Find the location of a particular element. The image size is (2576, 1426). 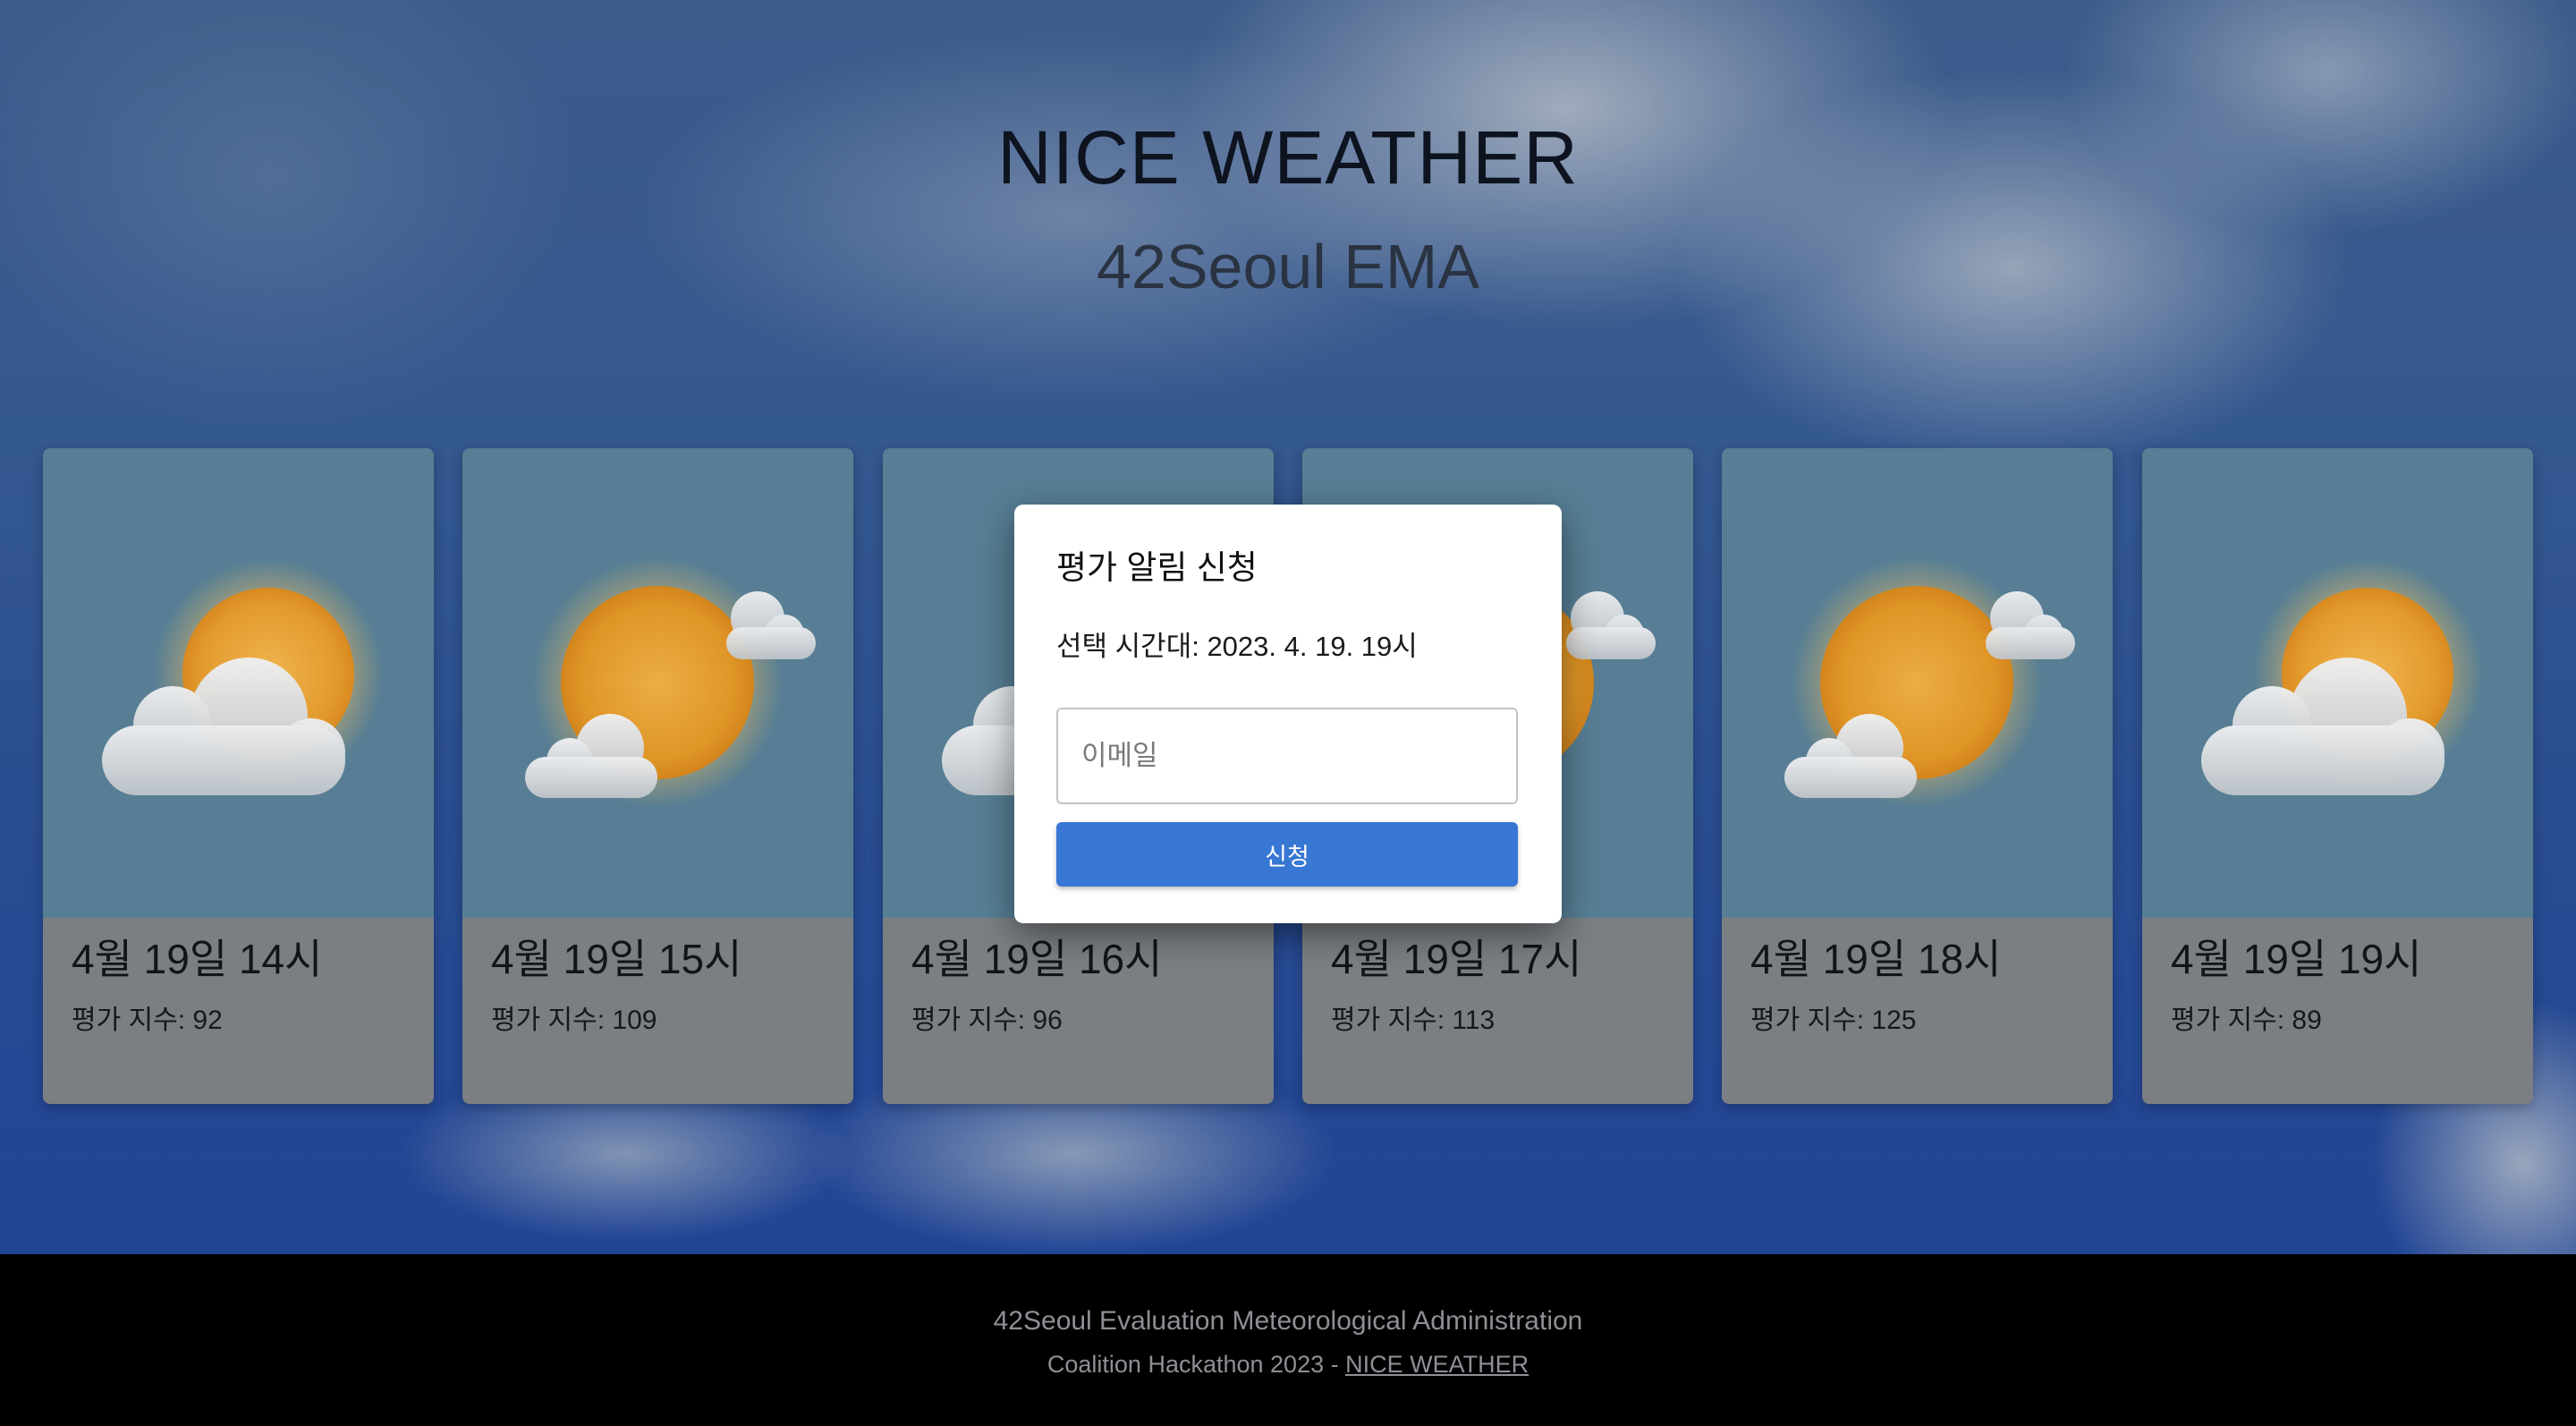

forecast-card: 4월 19일 18시 평가 지수: 125 is located at coordinates (1917, 776).